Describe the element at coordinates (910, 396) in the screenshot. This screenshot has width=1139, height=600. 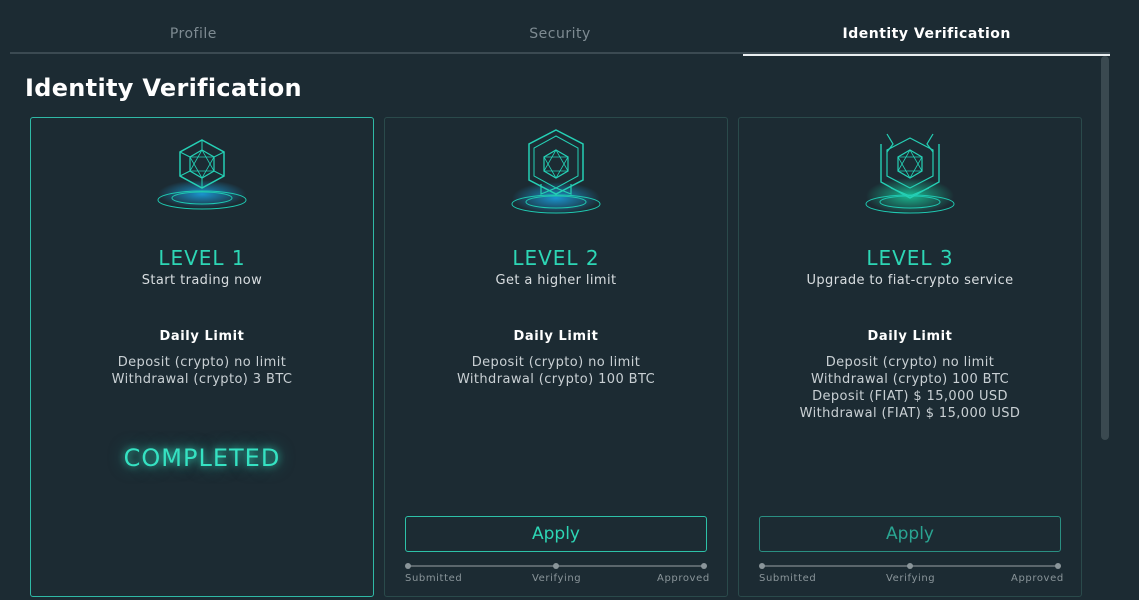
I see `limit-item: Deposit (FIAT) $ 15,000 USD` at that location.